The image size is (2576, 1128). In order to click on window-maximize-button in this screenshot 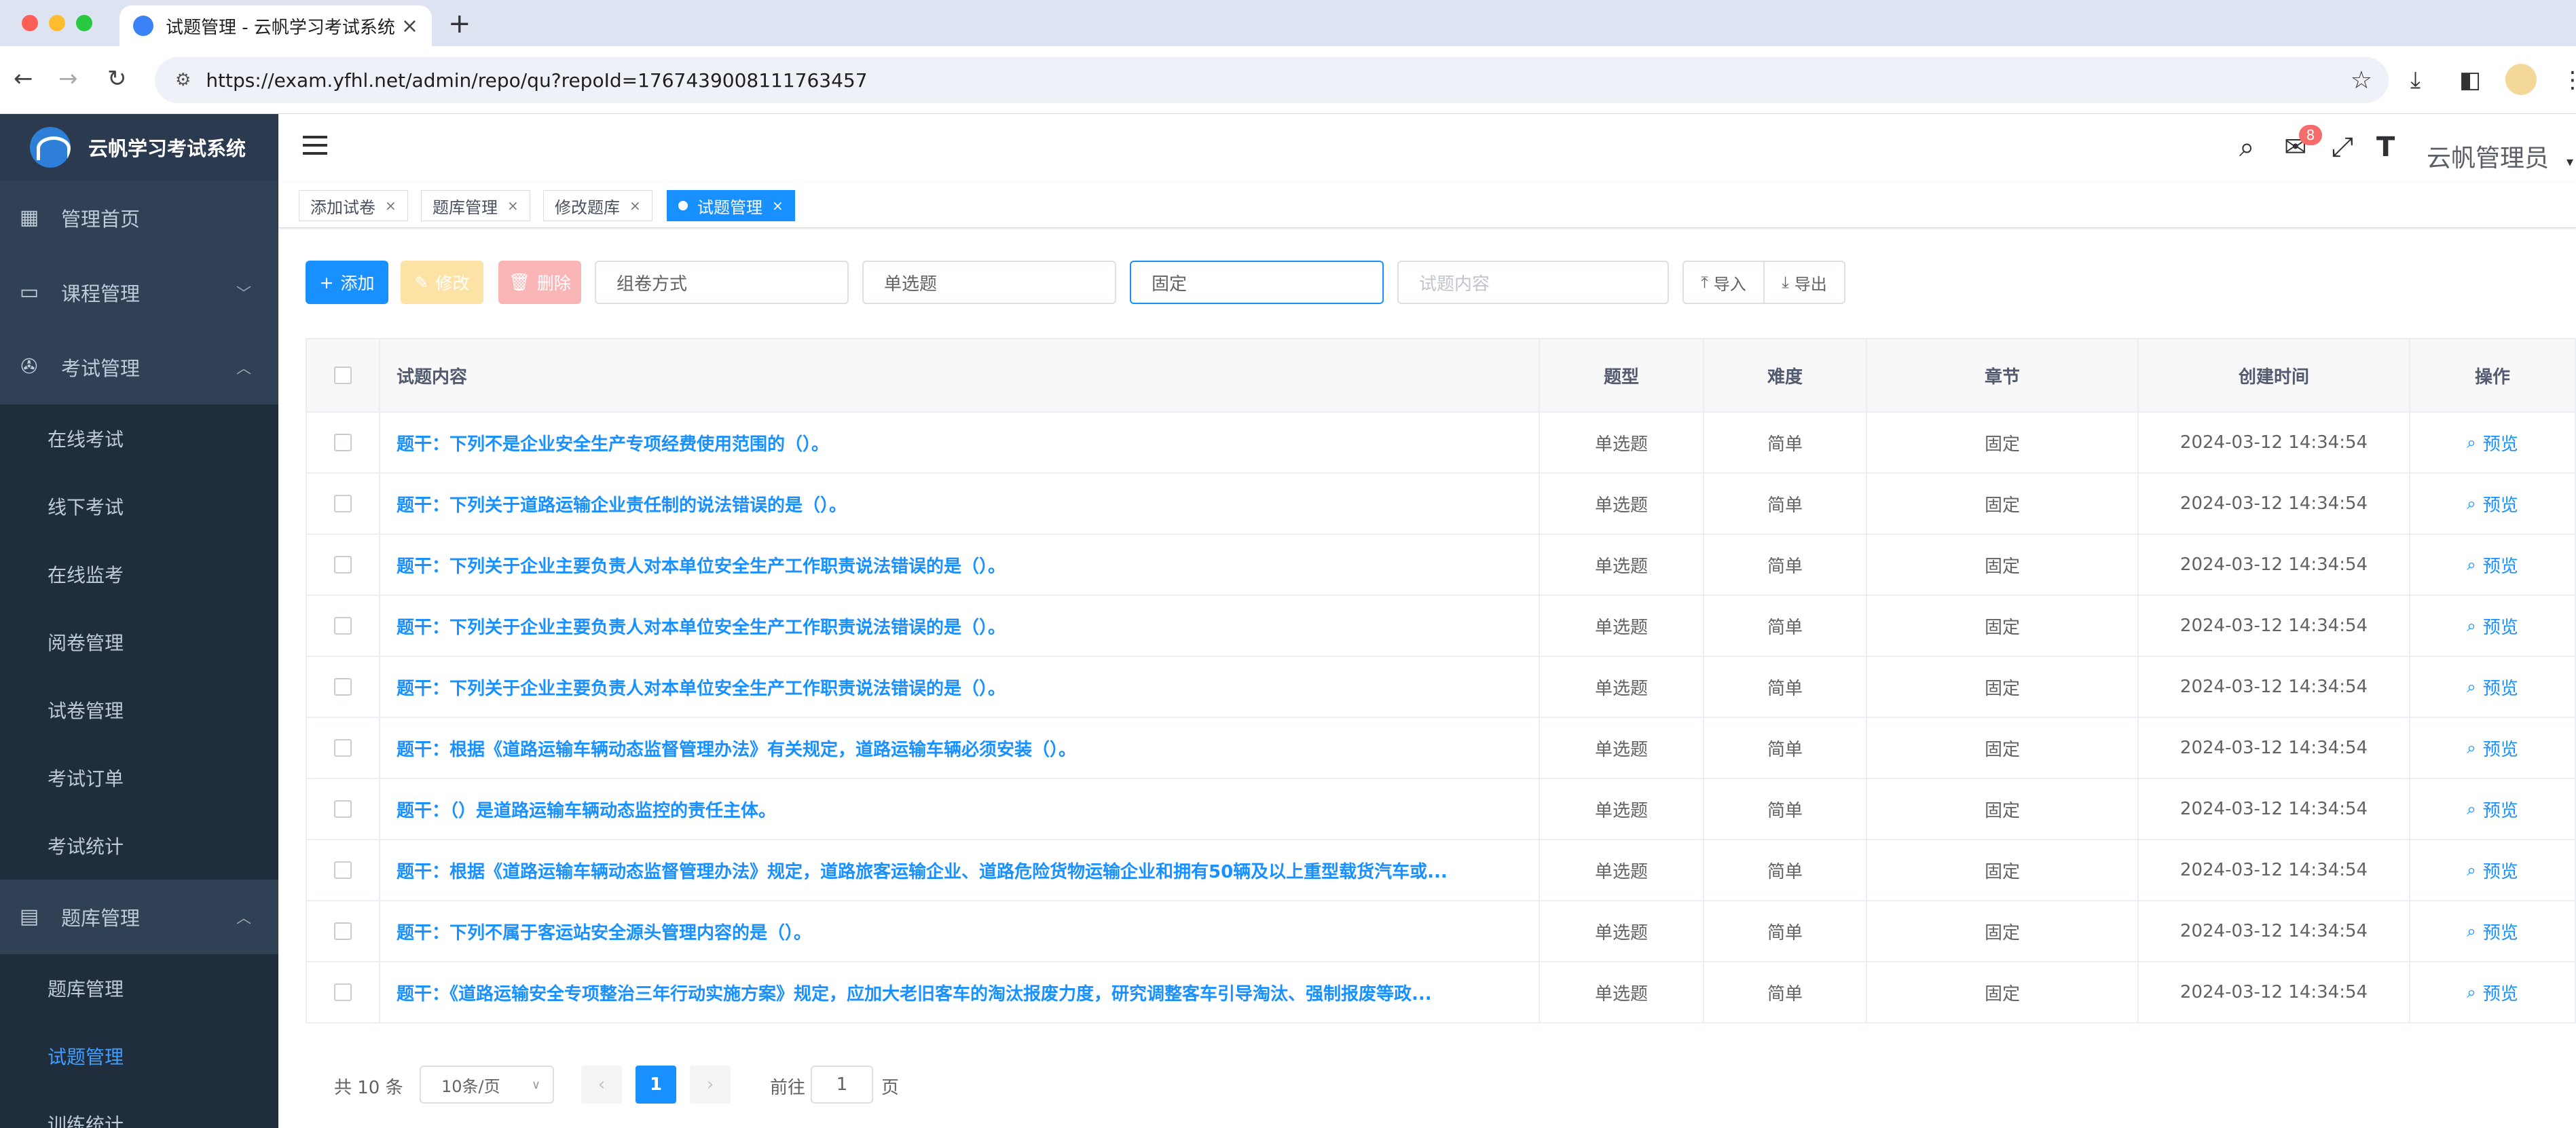, I will do `click(84, 23)`.